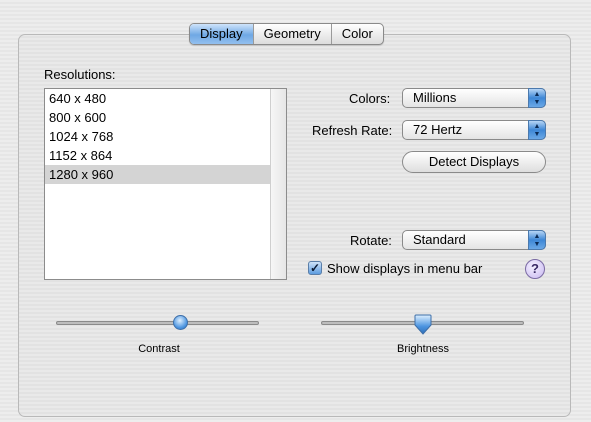  Describe the element at coordinates (438, 129) in the screenshot. I see `refresh-rate-value: 72 Hertz` at that location.